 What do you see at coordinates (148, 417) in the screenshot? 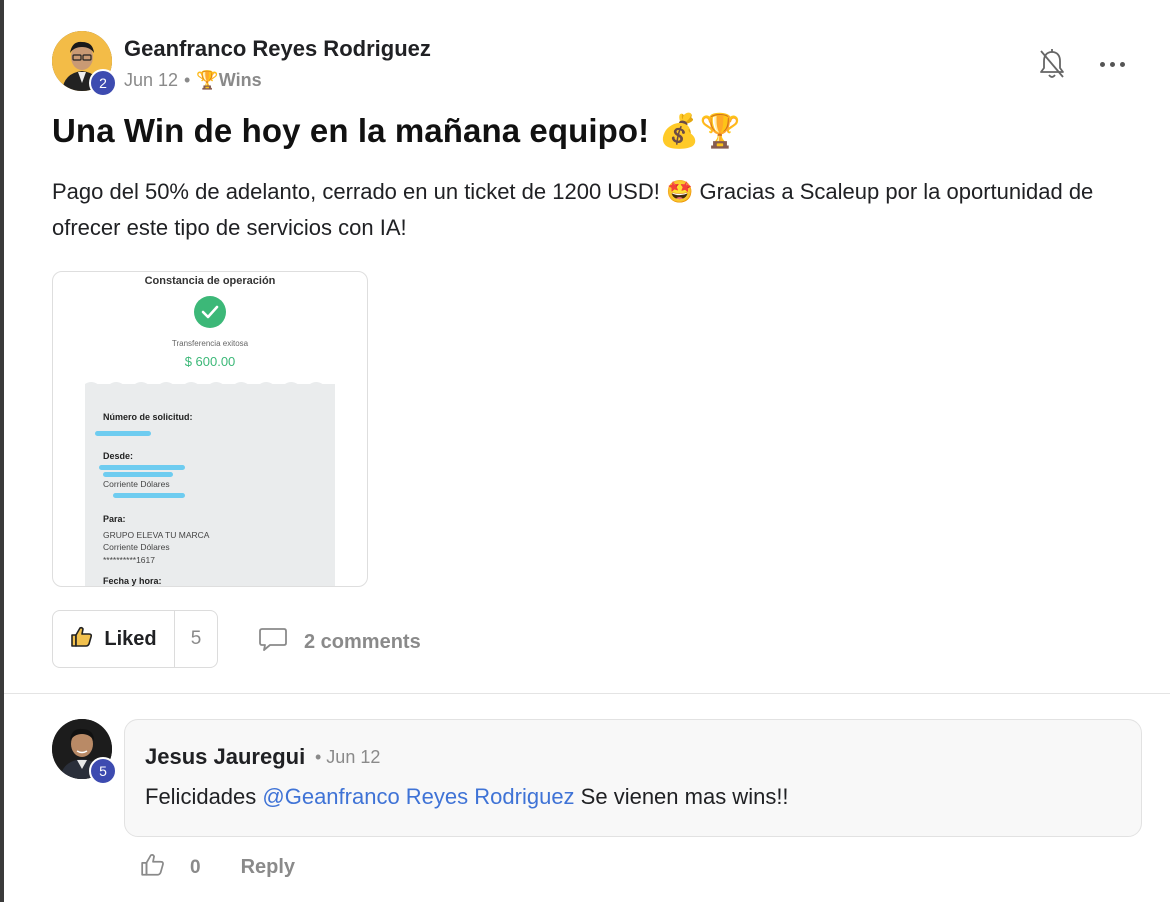
I see `receipt-request-label: Número de solicitud:` at bounding box center [148, 417].